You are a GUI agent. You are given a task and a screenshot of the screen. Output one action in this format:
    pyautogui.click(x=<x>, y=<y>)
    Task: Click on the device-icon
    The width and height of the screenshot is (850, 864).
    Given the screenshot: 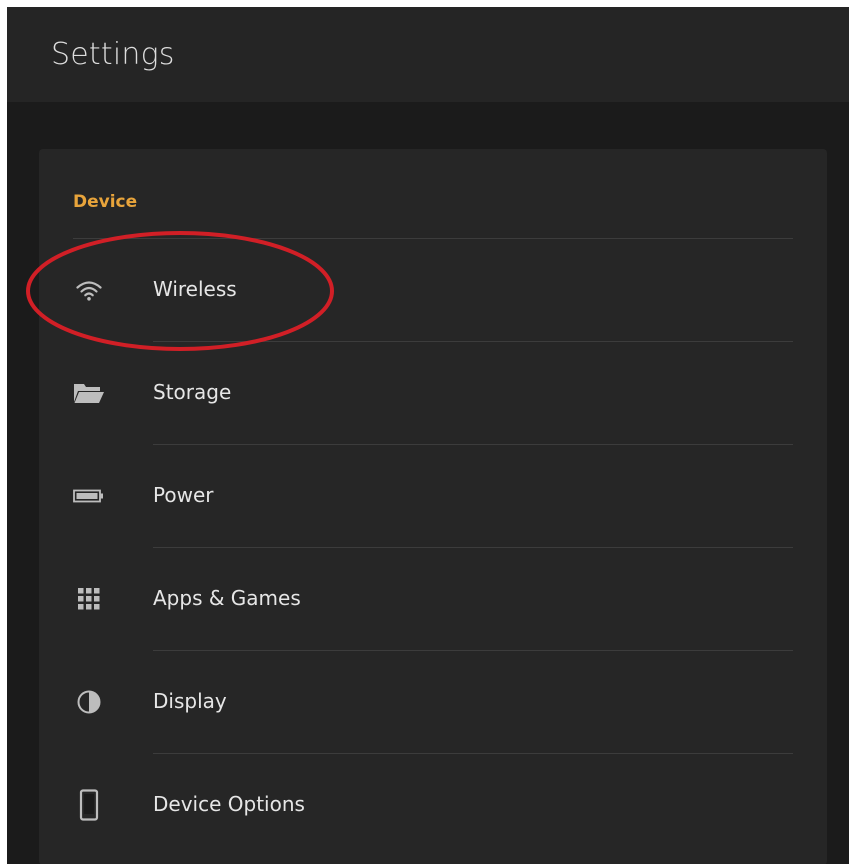 What is the action you would take?
    pyautogui.click(x=89, y=805)
    